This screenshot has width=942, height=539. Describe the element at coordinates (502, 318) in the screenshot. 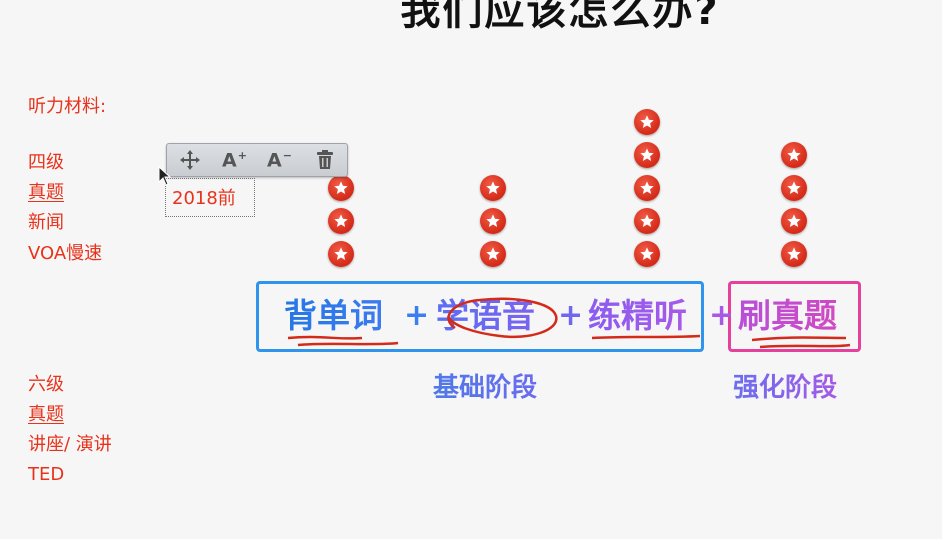

I see `ink-circle-phonetics` at that location.